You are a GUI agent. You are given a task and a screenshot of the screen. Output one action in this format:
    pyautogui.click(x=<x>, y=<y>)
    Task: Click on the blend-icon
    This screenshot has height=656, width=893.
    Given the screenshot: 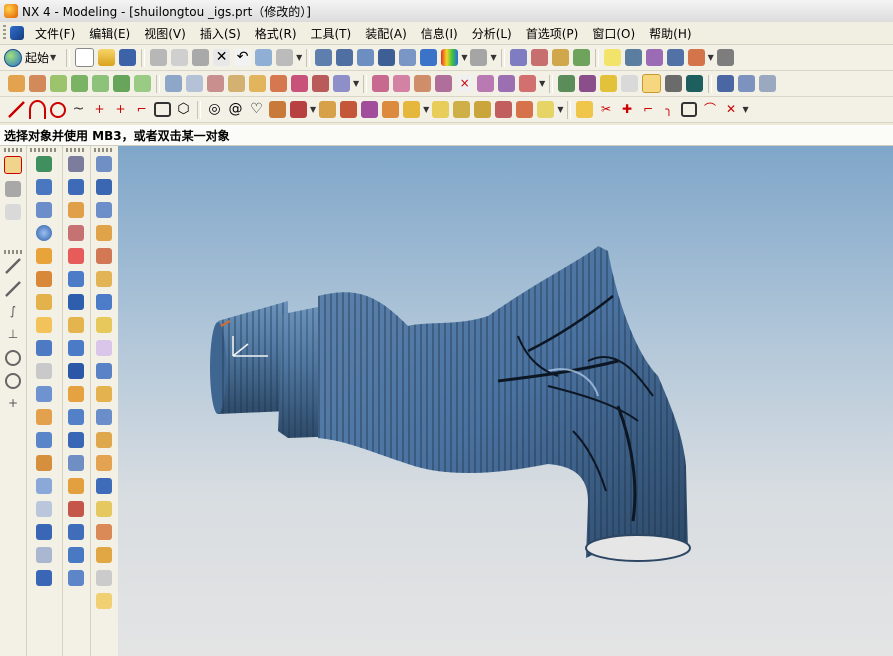 What is the action you would take?
    pyautogui.click(x=79, y=83)
    